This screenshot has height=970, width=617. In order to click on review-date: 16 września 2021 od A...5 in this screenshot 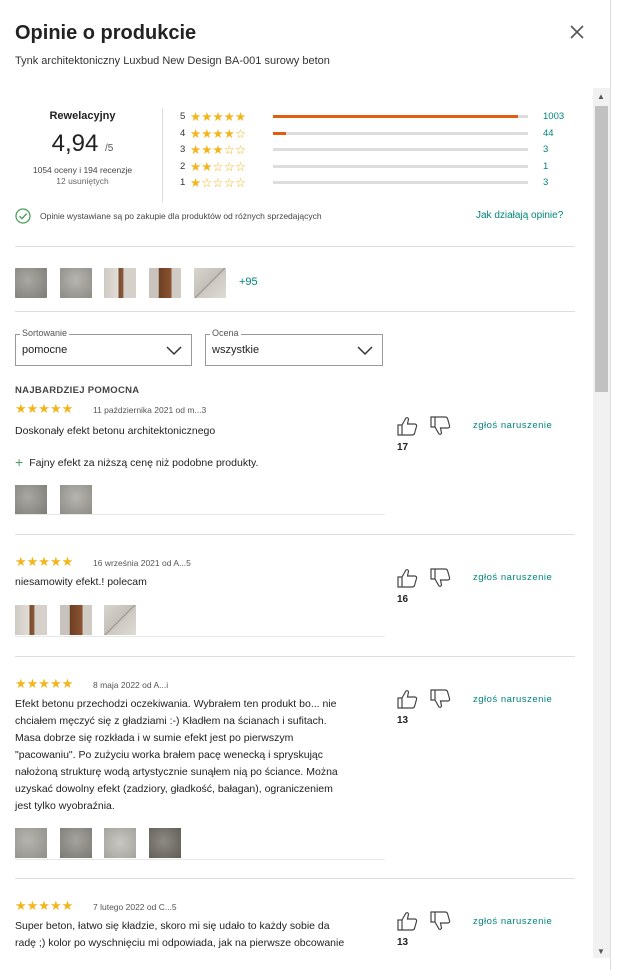, I will do `click(142, 563)`.